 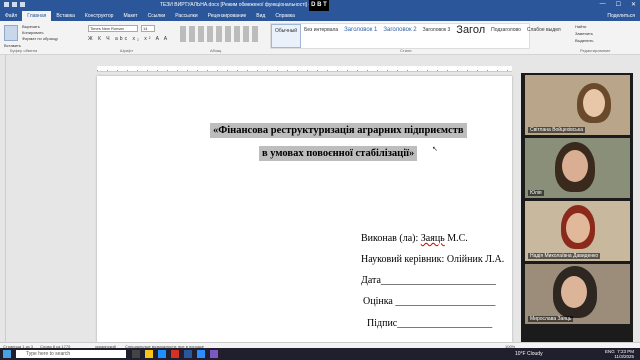 I want to click on group-label-font: Шрифт, so click(x=127, y=50).